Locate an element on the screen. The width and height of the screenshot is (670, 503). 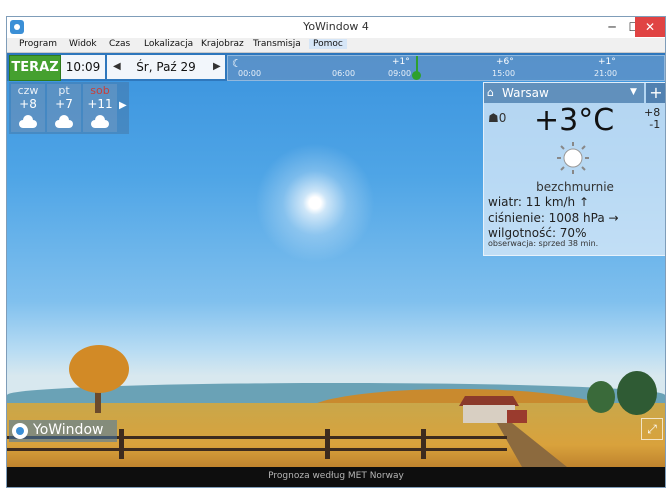
humidity-info: wilgotność: 70% is located at coordinates (537, 233).